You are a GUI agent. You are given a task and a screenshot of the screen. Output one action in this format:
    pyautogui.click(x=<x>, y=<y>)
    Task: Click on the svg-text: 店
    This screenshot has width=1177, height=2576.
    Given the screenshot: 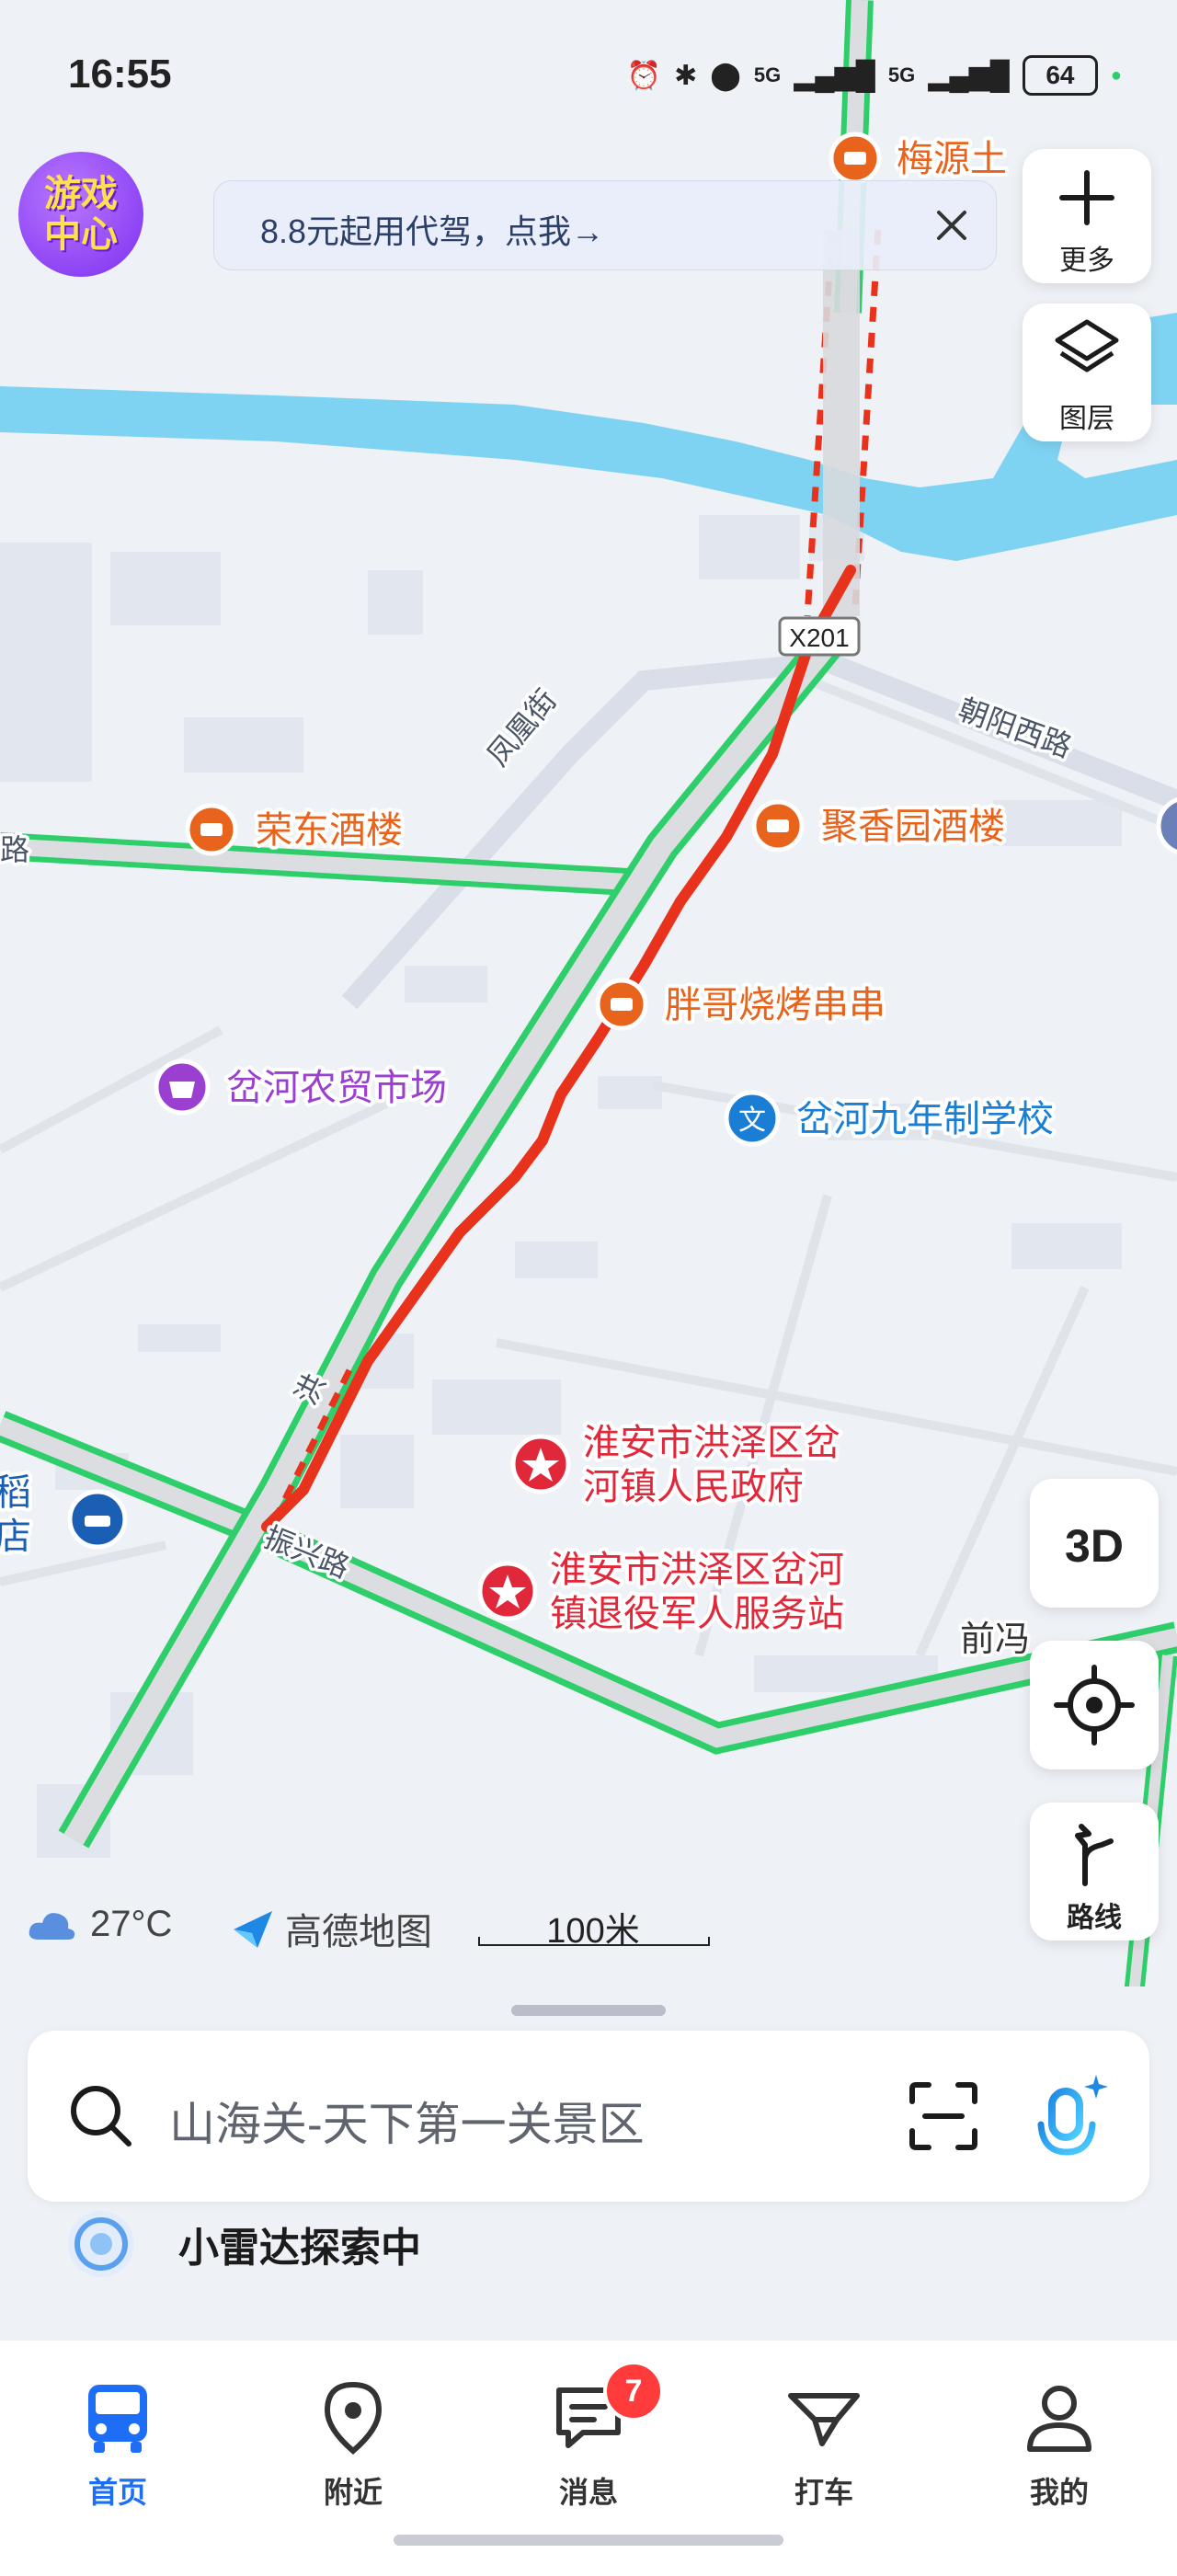 What is the action you would take?
    pyautogui.click(x=15, y=1537)
    